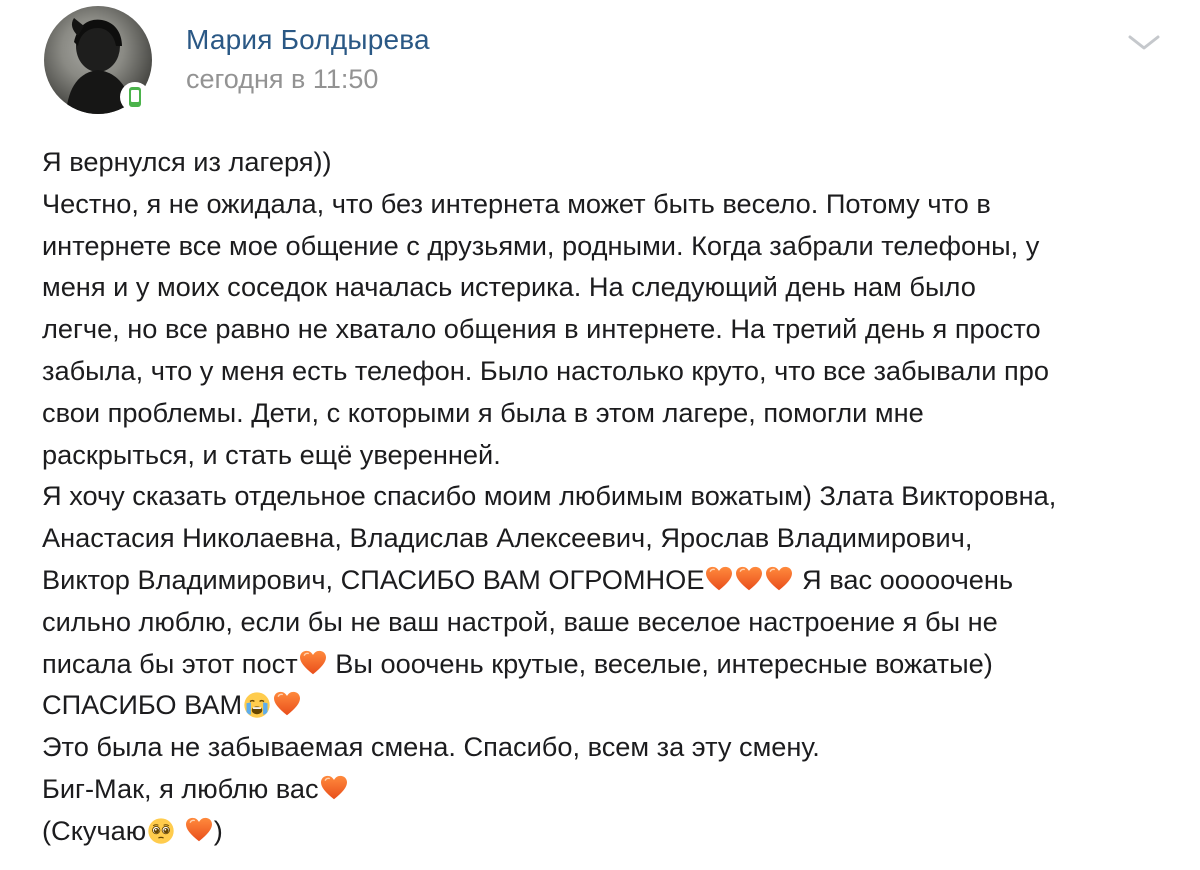  Describe the element at coordinates (612, 831) in the screenshot. I see `text-line: (Скучаю )` at that location.